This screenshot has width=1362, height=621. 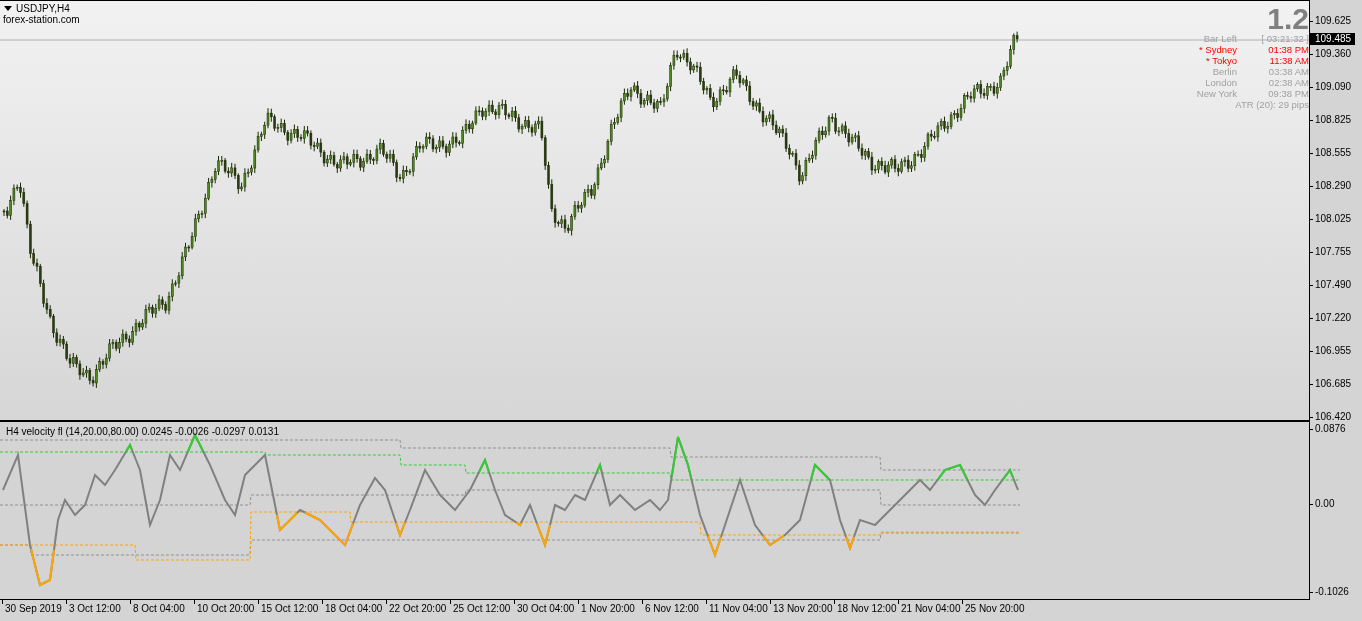 I want to click on info-value: [ 03:21:32 ], so click(x=1284, y=38).